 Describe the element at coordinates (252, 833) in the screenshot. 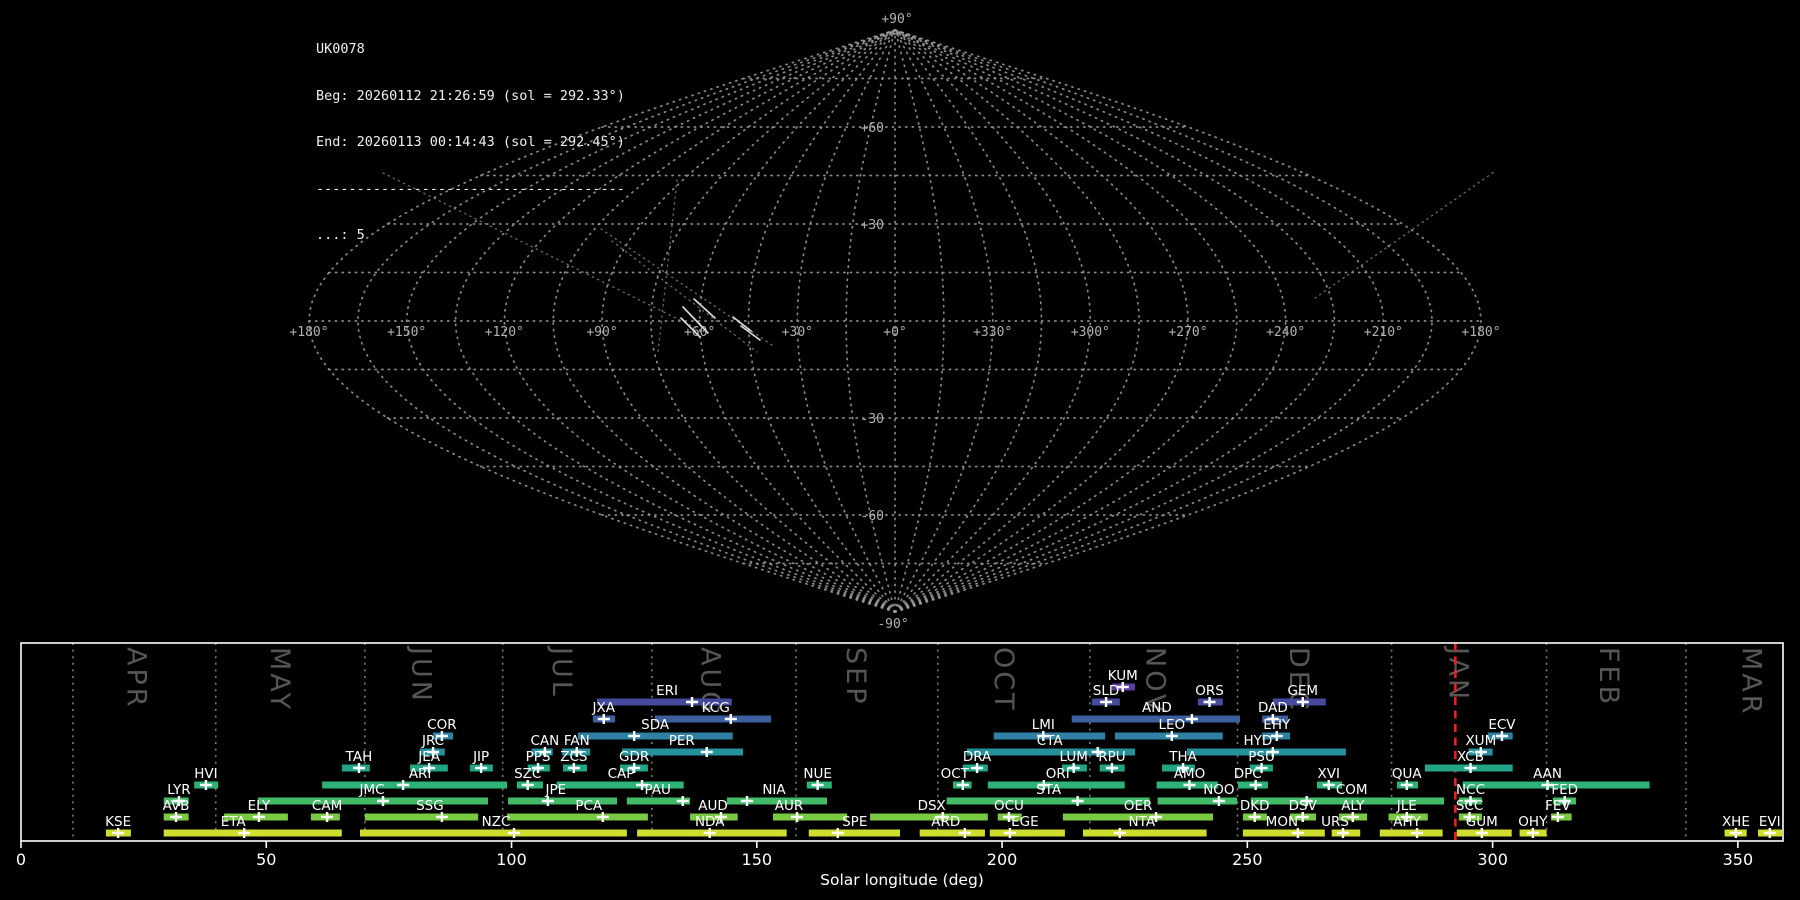

I see `shower-bar-ETA` at that location.